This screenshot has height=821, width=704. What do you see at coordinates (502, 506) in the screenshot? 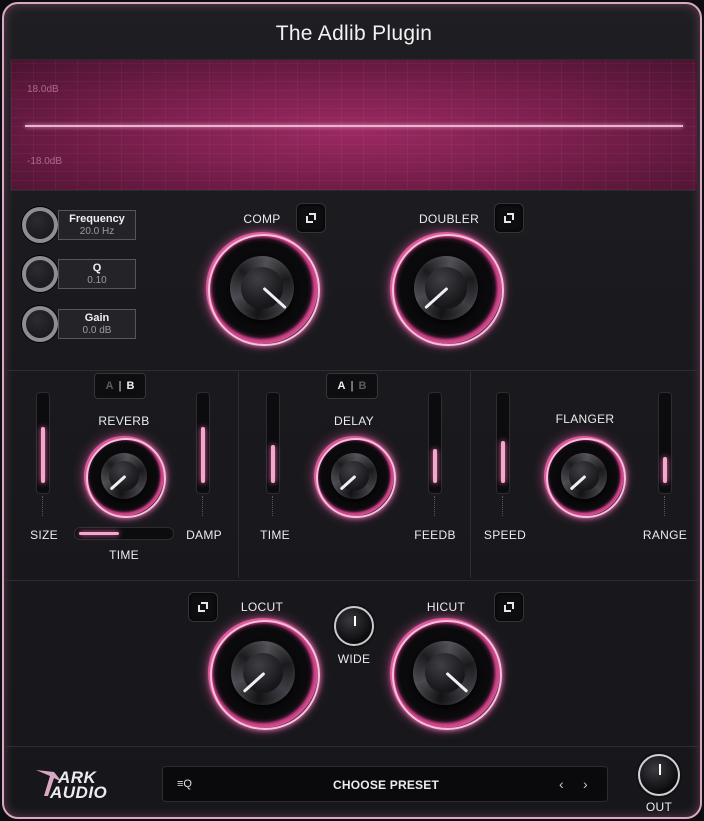
I see `speed-indicator` at bounding box center [502, 506].